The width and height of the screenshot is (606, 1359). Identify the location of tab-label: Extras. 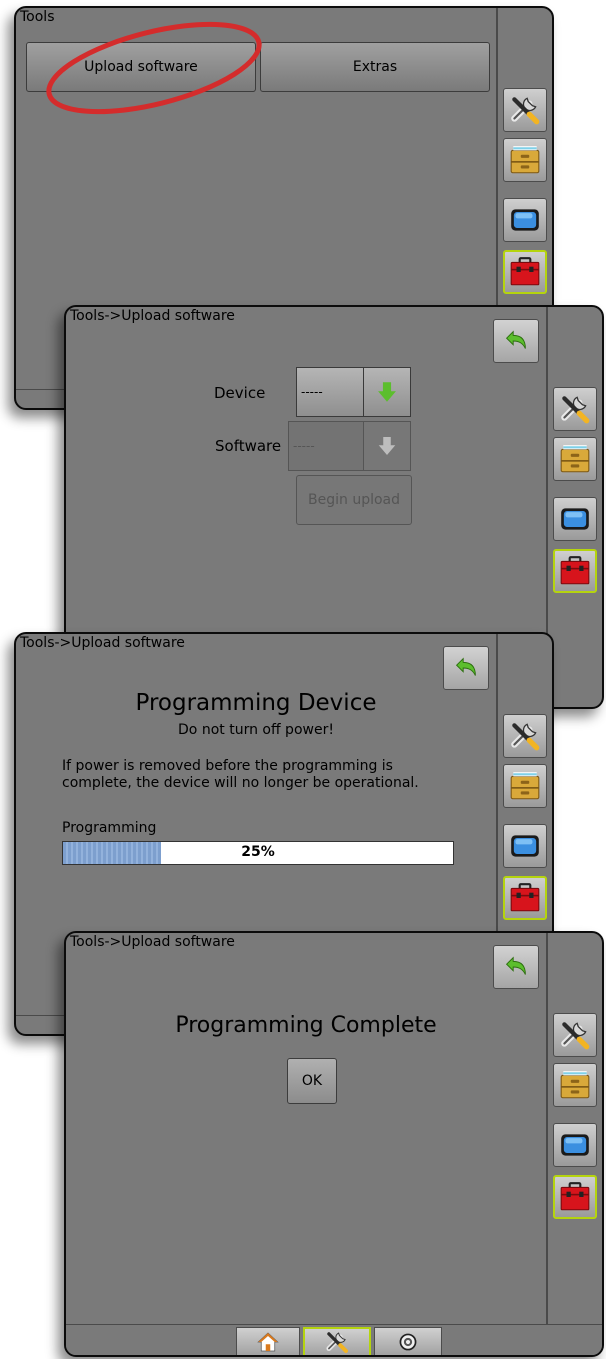
(375, 67).